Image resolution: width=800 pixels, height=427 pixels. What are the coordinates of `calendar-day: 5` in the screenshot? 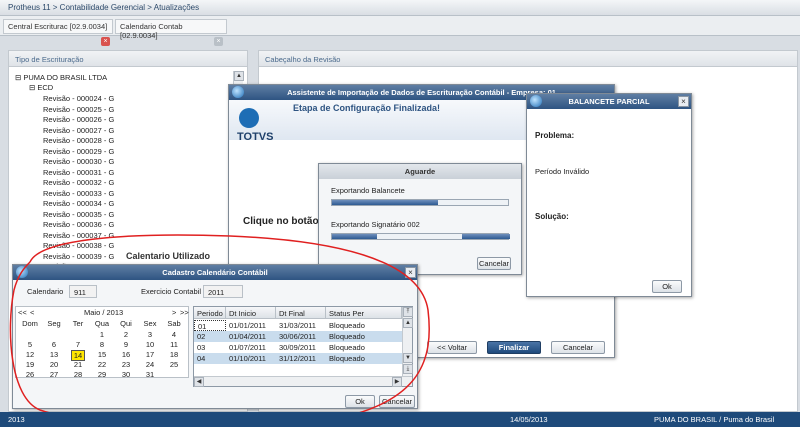 It's located at (30, 344).